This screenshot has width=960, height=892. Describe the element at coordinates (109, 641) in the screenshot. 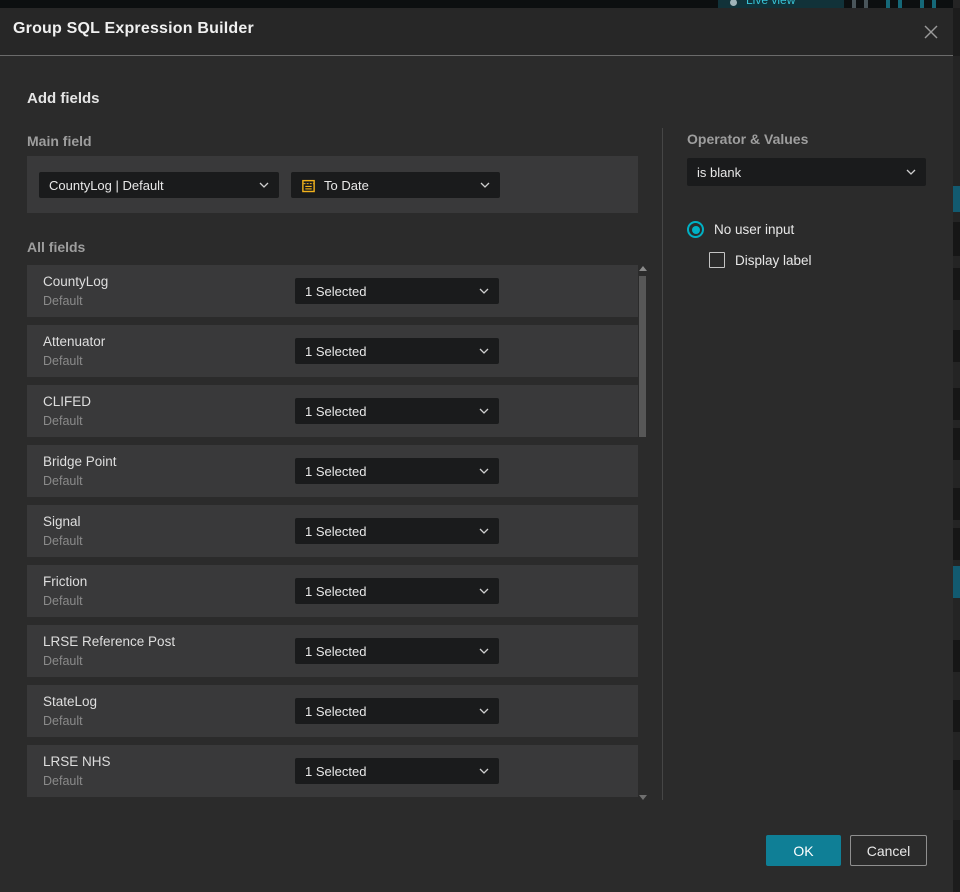

I see `field-name: LRSE Reference Post` at that location.